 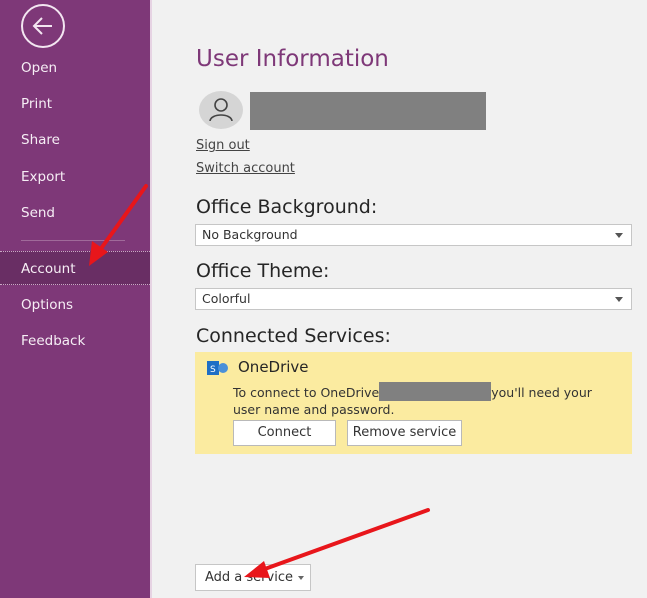 I want to click on add-a-service-button: Add a service, so click(x=253, y=577).